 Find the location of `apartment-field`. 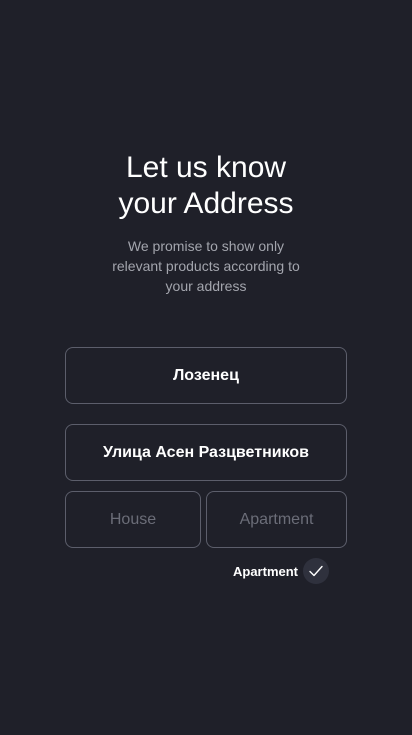

apartment-field is located at coordinates (276, 519).